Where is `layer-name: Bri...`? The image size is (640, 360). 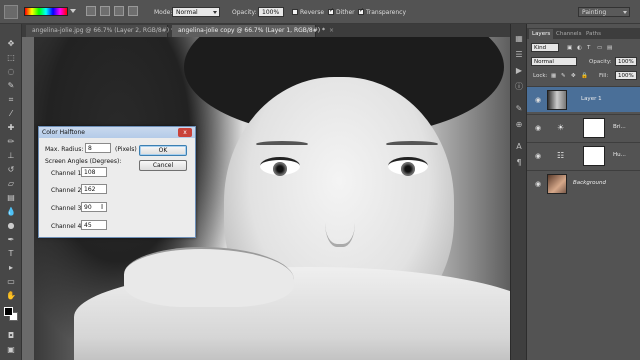 layer-name: Bri... is located at coordinates (619, 127).